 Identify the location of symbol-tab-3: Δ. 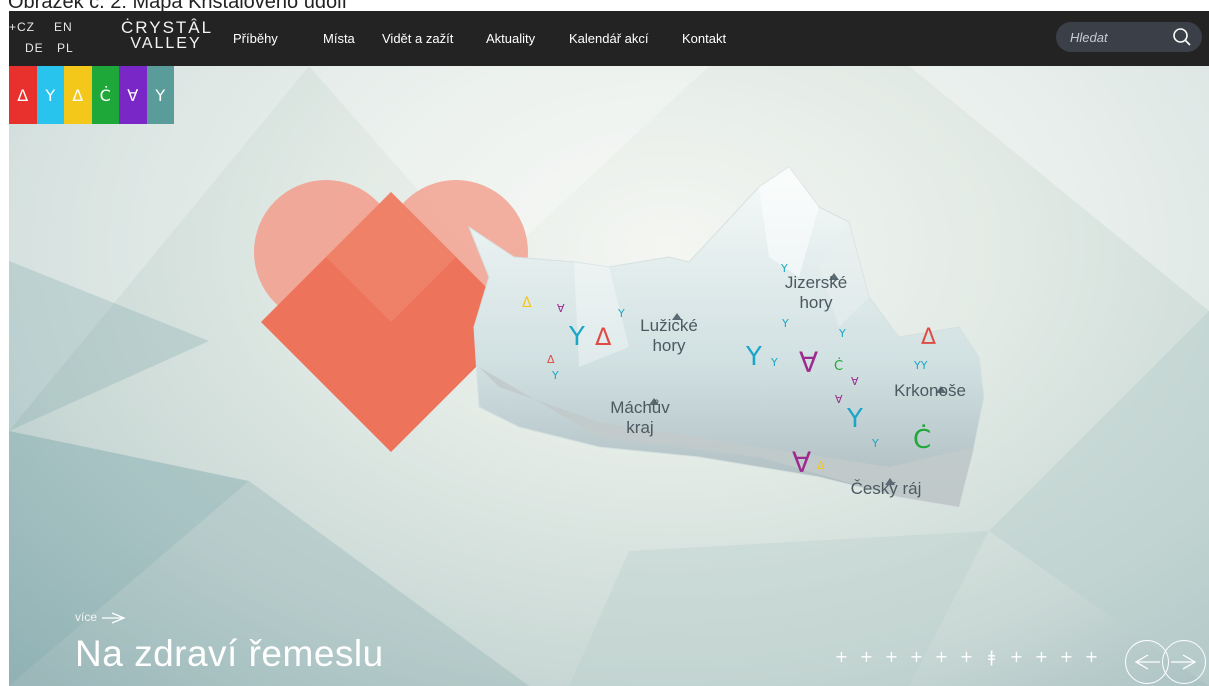
(78, 95).